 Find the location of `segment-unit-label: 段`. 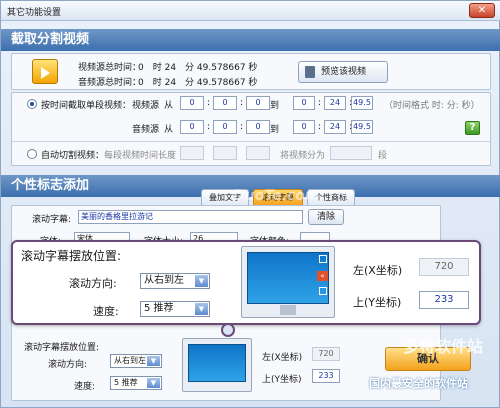

segment-unit-label: 段 is located at coordinates (383, 156).